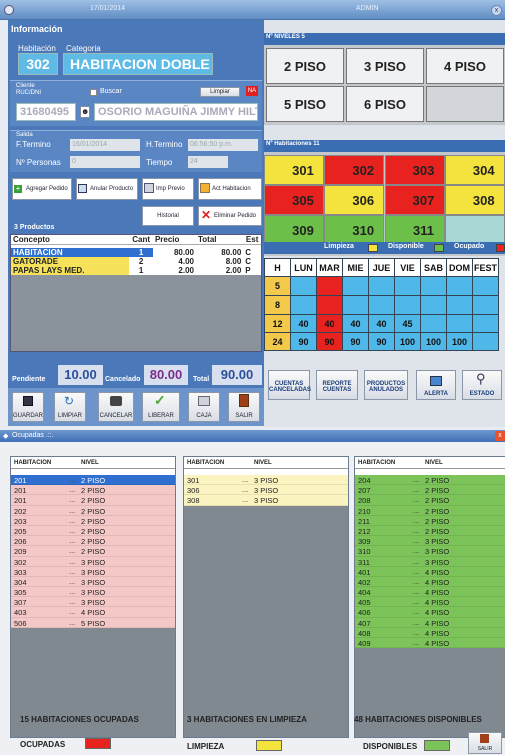 The image size is (505, 755). What do you see at coordinates (500, 436) in the screenshot?
I see `ocupadas-close-icon: x` at bounding box center [500, 436].